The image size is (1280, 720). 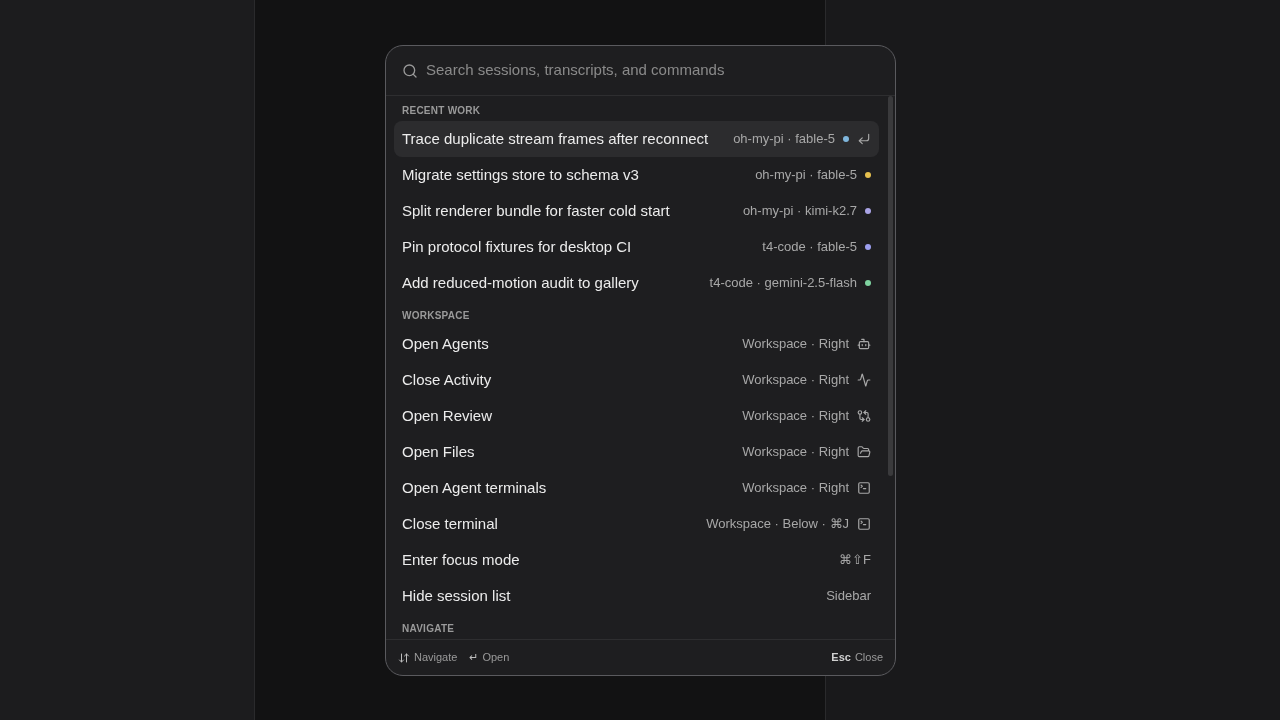 I want to click on folder-icon, so click(x=864, y=452).